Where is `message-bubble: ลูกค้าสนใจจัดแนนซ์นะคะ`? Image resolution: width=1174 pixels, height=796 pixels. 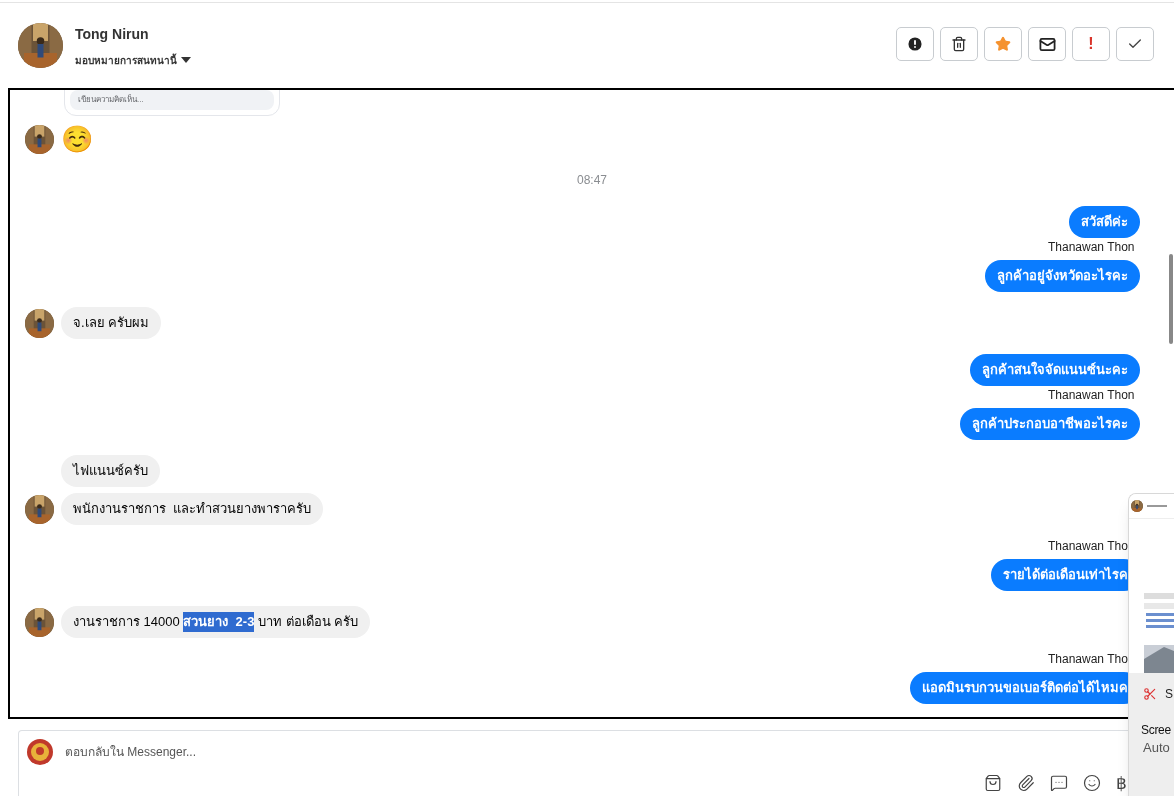 message-bubble: ลูกค้าสนใจจัดแนนซ์นะคะ is located at coordinates (1055, 370).